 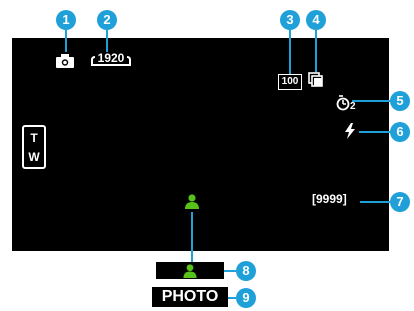 I want to click on face-detection-icon, so click(x=192, y=201).